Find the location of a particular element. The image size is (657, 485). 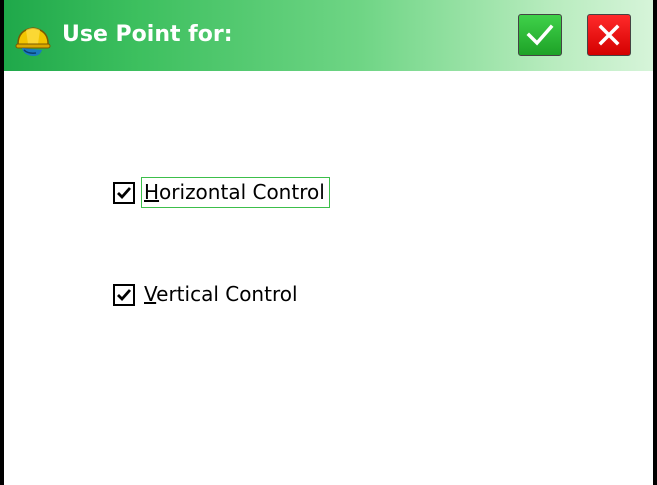

hardhat-icon is located at coordinates (33, 39).